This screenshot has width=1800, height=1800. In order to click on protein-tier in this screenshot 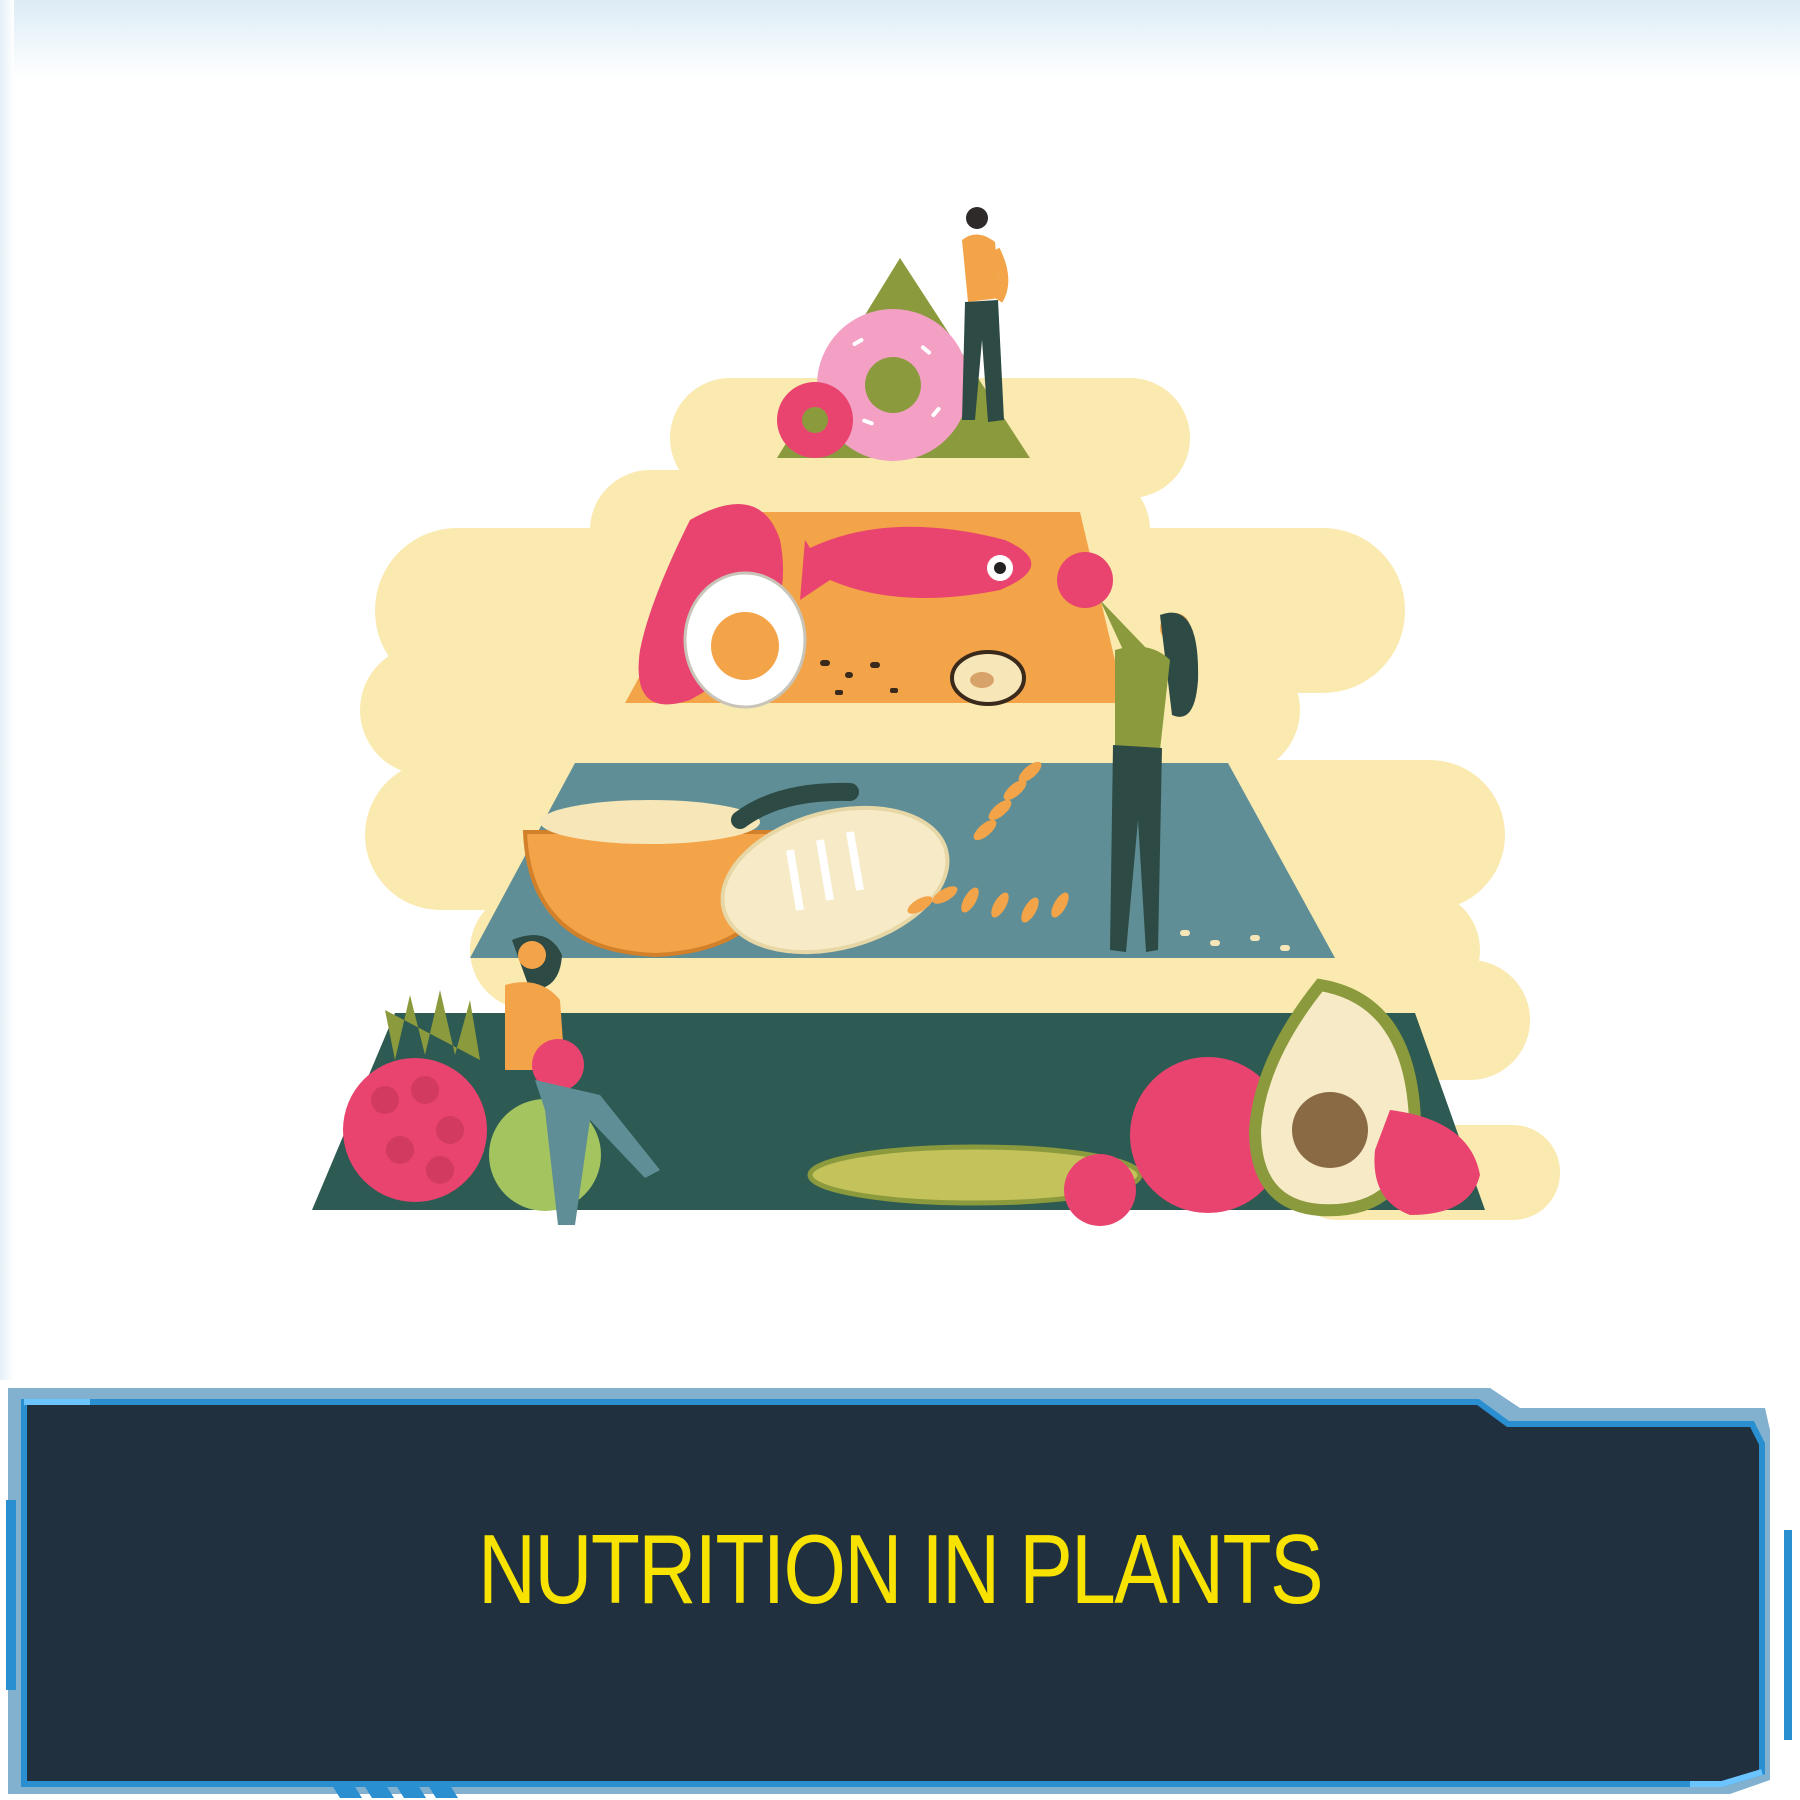, I will do `click(875, 606)`.